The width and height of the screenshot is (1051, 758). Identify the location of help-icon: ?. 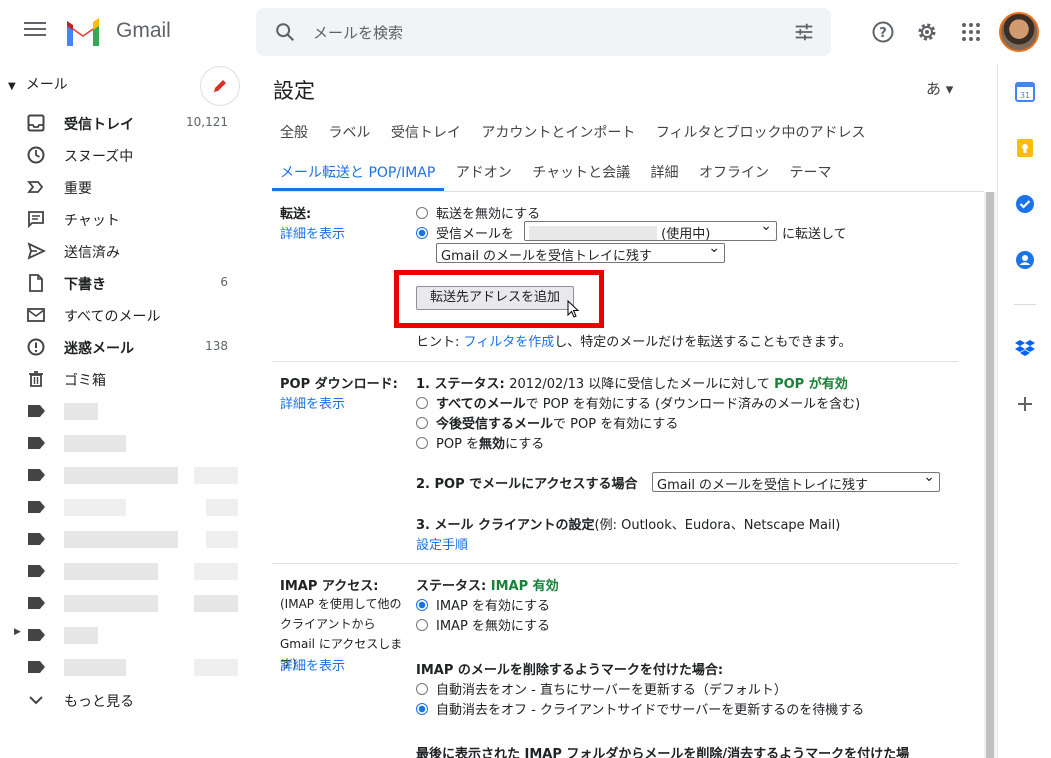
(883, 32).